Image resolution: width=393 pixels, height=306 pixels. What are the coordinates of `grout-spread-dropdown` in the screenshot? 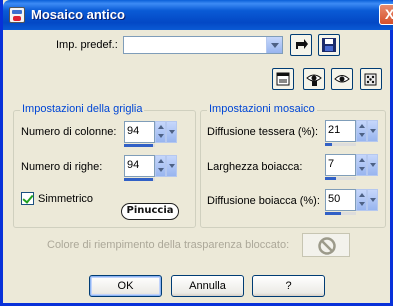 It's located at (372, 200).